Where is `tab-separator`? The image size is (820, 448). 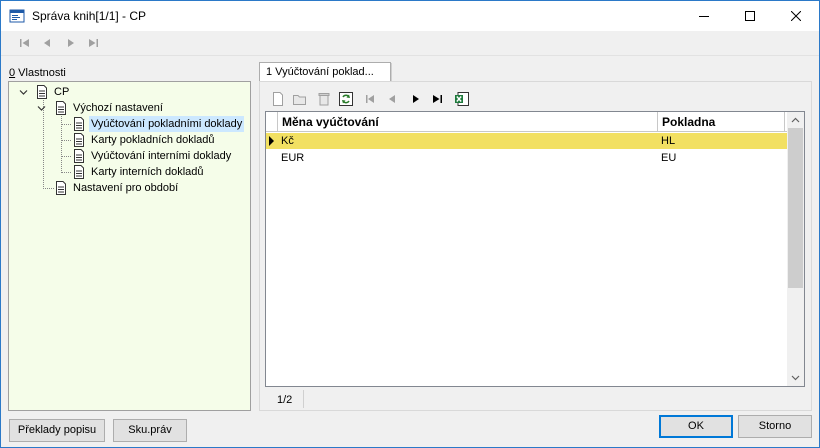 tab-separator is located at coordinates (391, 72).